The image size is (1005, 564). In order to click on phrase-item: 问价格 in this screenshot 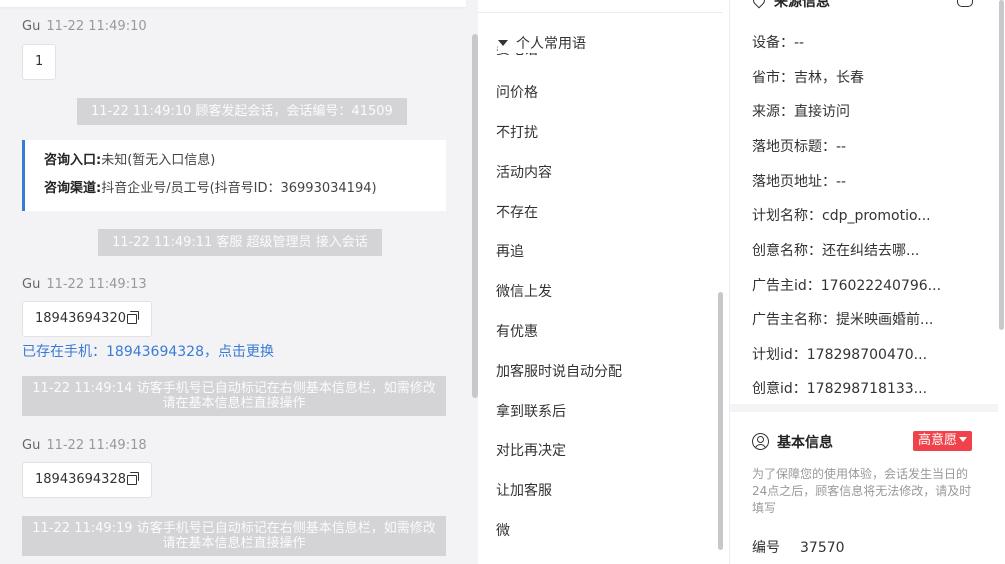, I will do `click(517, 92)`.